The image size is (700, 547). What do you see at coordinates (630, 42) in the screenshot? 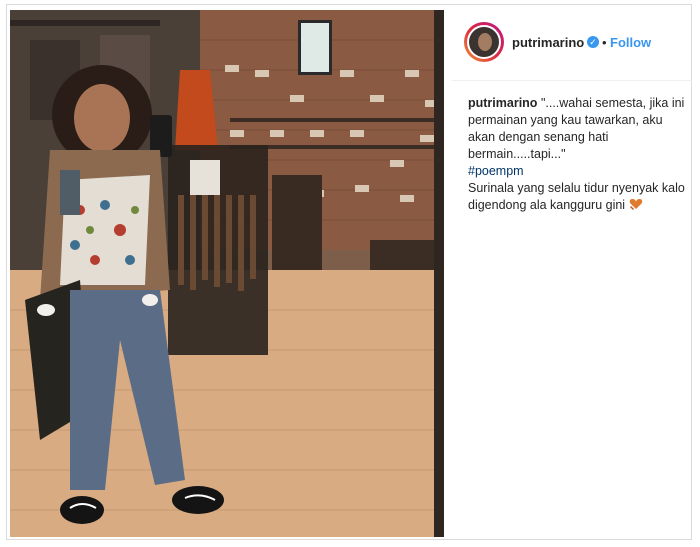
I see `follow-button: Follow` at bounding box center [630, 42].